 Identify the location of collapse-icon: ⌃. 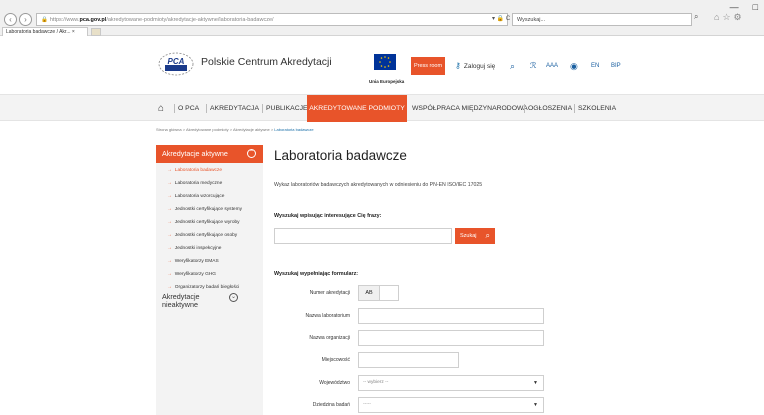
(251, 153).